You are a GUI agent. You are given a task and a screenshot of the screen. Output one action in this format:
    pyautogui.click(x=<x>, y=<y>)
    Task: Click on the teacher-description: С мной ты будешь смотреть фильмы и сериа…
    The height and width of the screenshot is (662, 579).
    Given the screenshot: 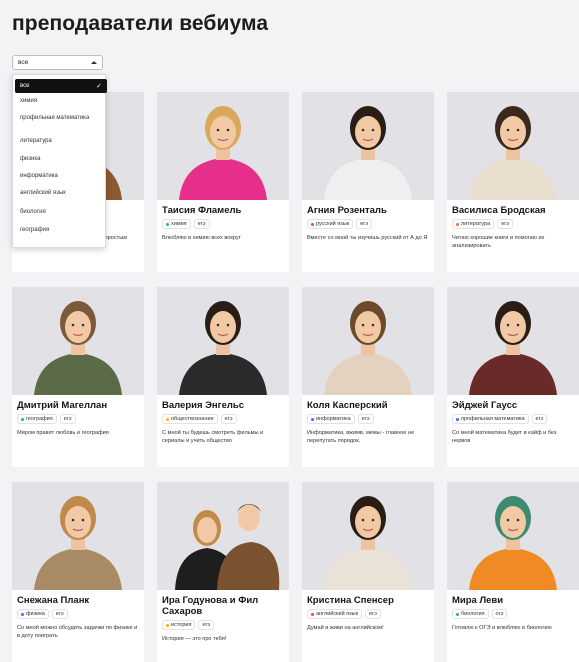 What is the action you would take?
    pyautogui.click(x=213, y=437)
    